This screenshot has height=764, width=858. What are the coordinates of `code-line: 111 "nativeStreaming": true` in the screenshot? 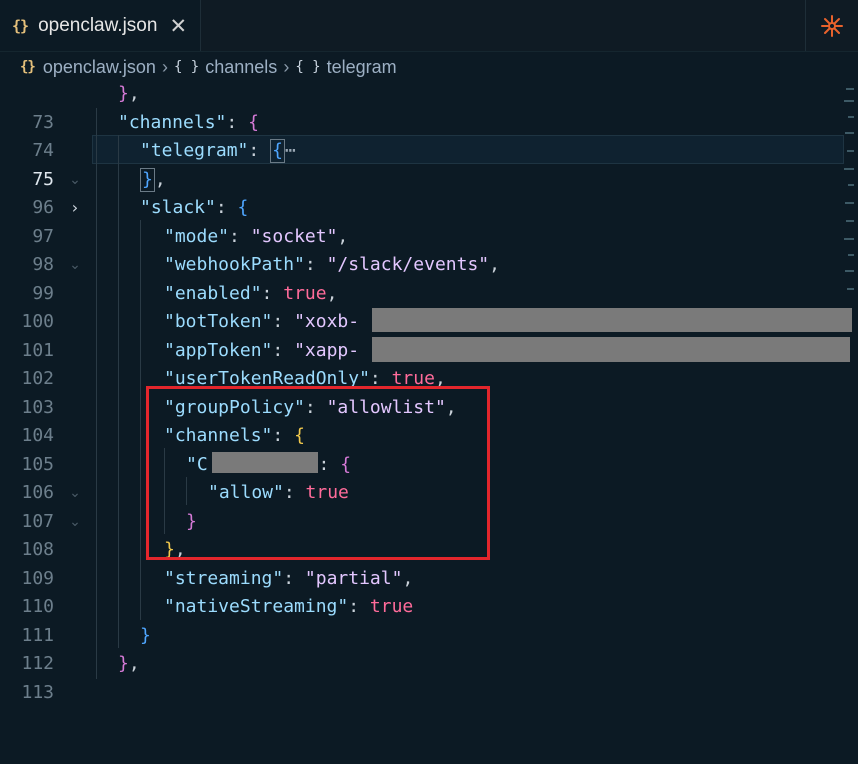 It's located at (429, 619).